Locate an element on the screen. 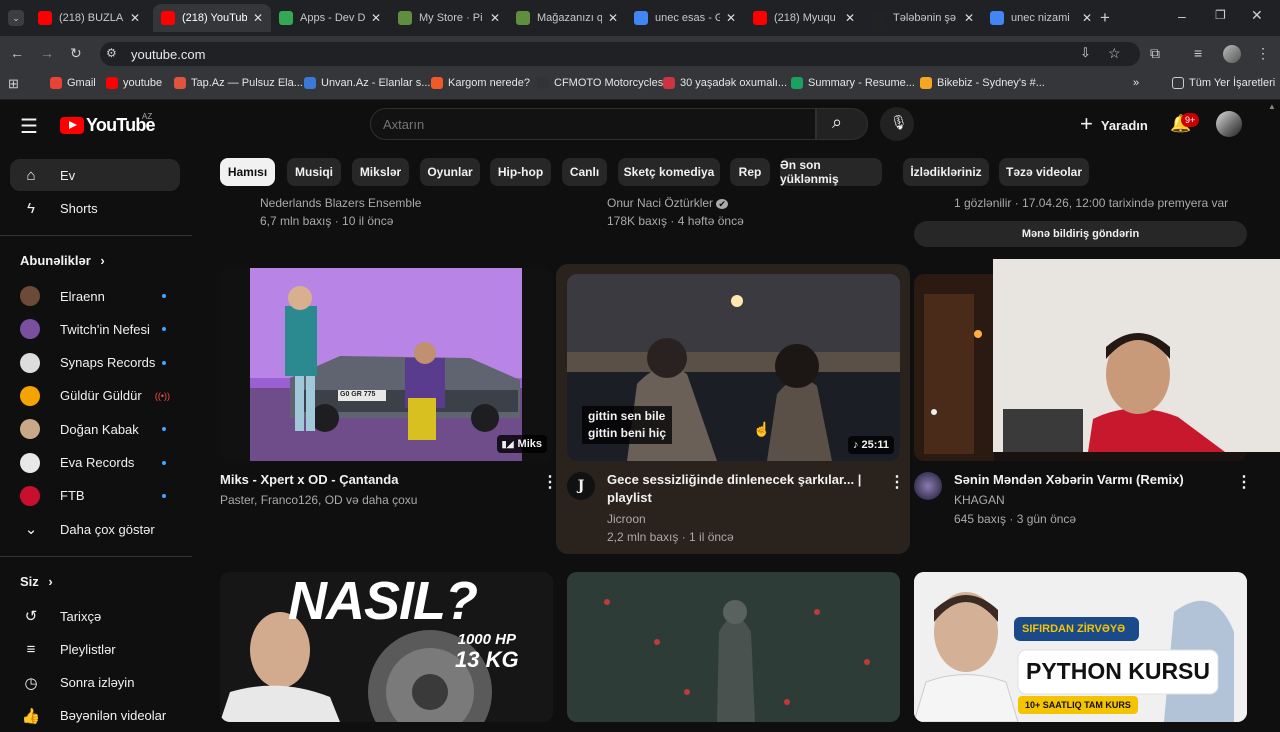  channel-avatar: J is located at coordinates (581, 486).